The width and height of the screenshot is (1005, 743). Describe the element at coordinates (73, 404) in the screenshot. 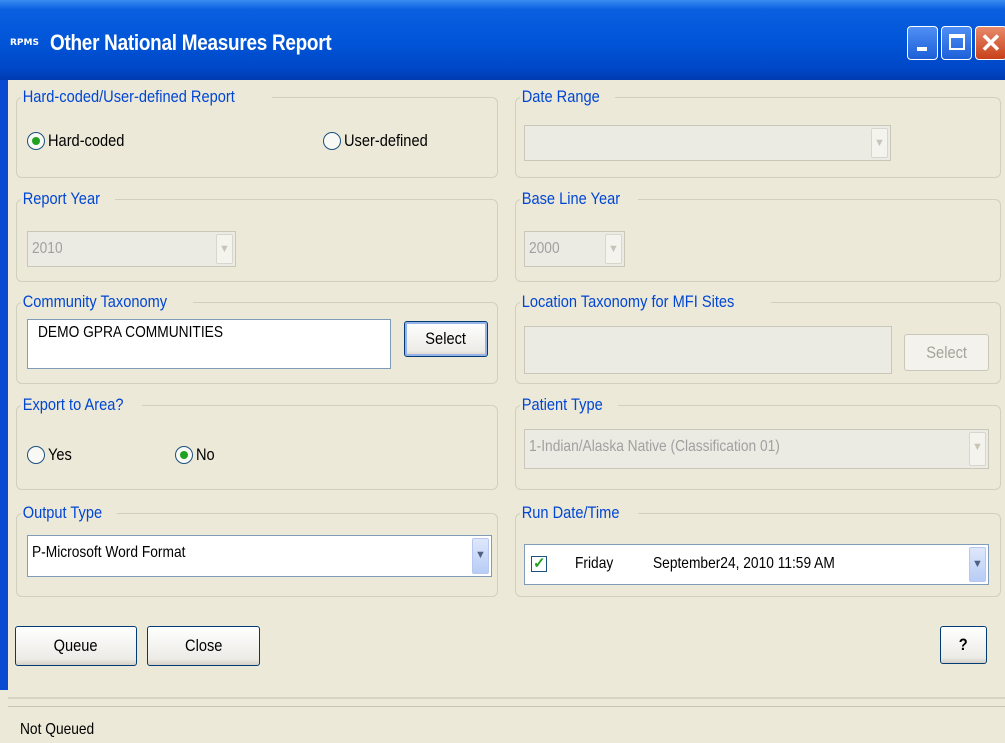

I see `export-to-area-legend: Export to Area?` at that location.